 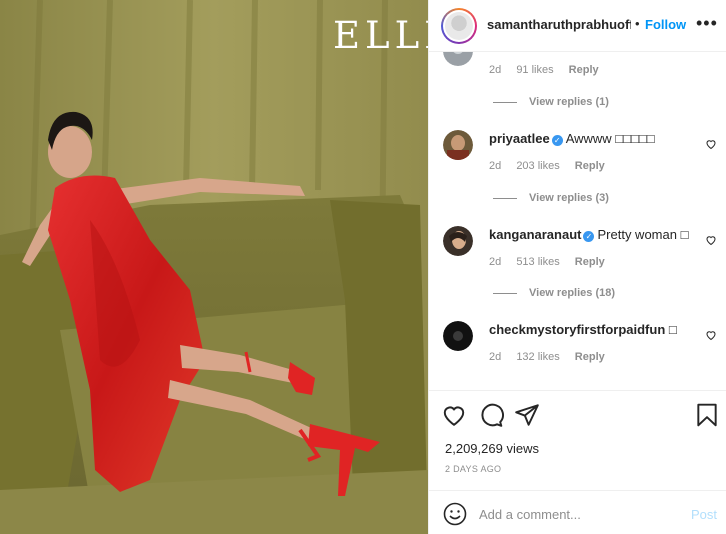 I want to click on more-options-icon: •••, so click(x=707, y=23).